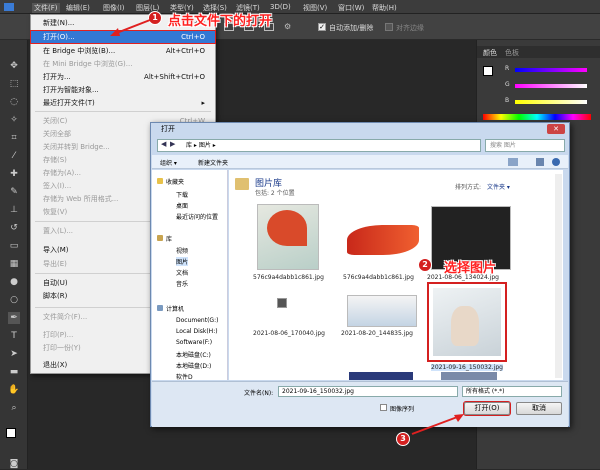 This screenshot has height=470, width=600. What do you see at coordinates (275, 193) in the screenshot?
I see `library-subtitle: 包括: 2 个位置` at bounding box center [275, 193].